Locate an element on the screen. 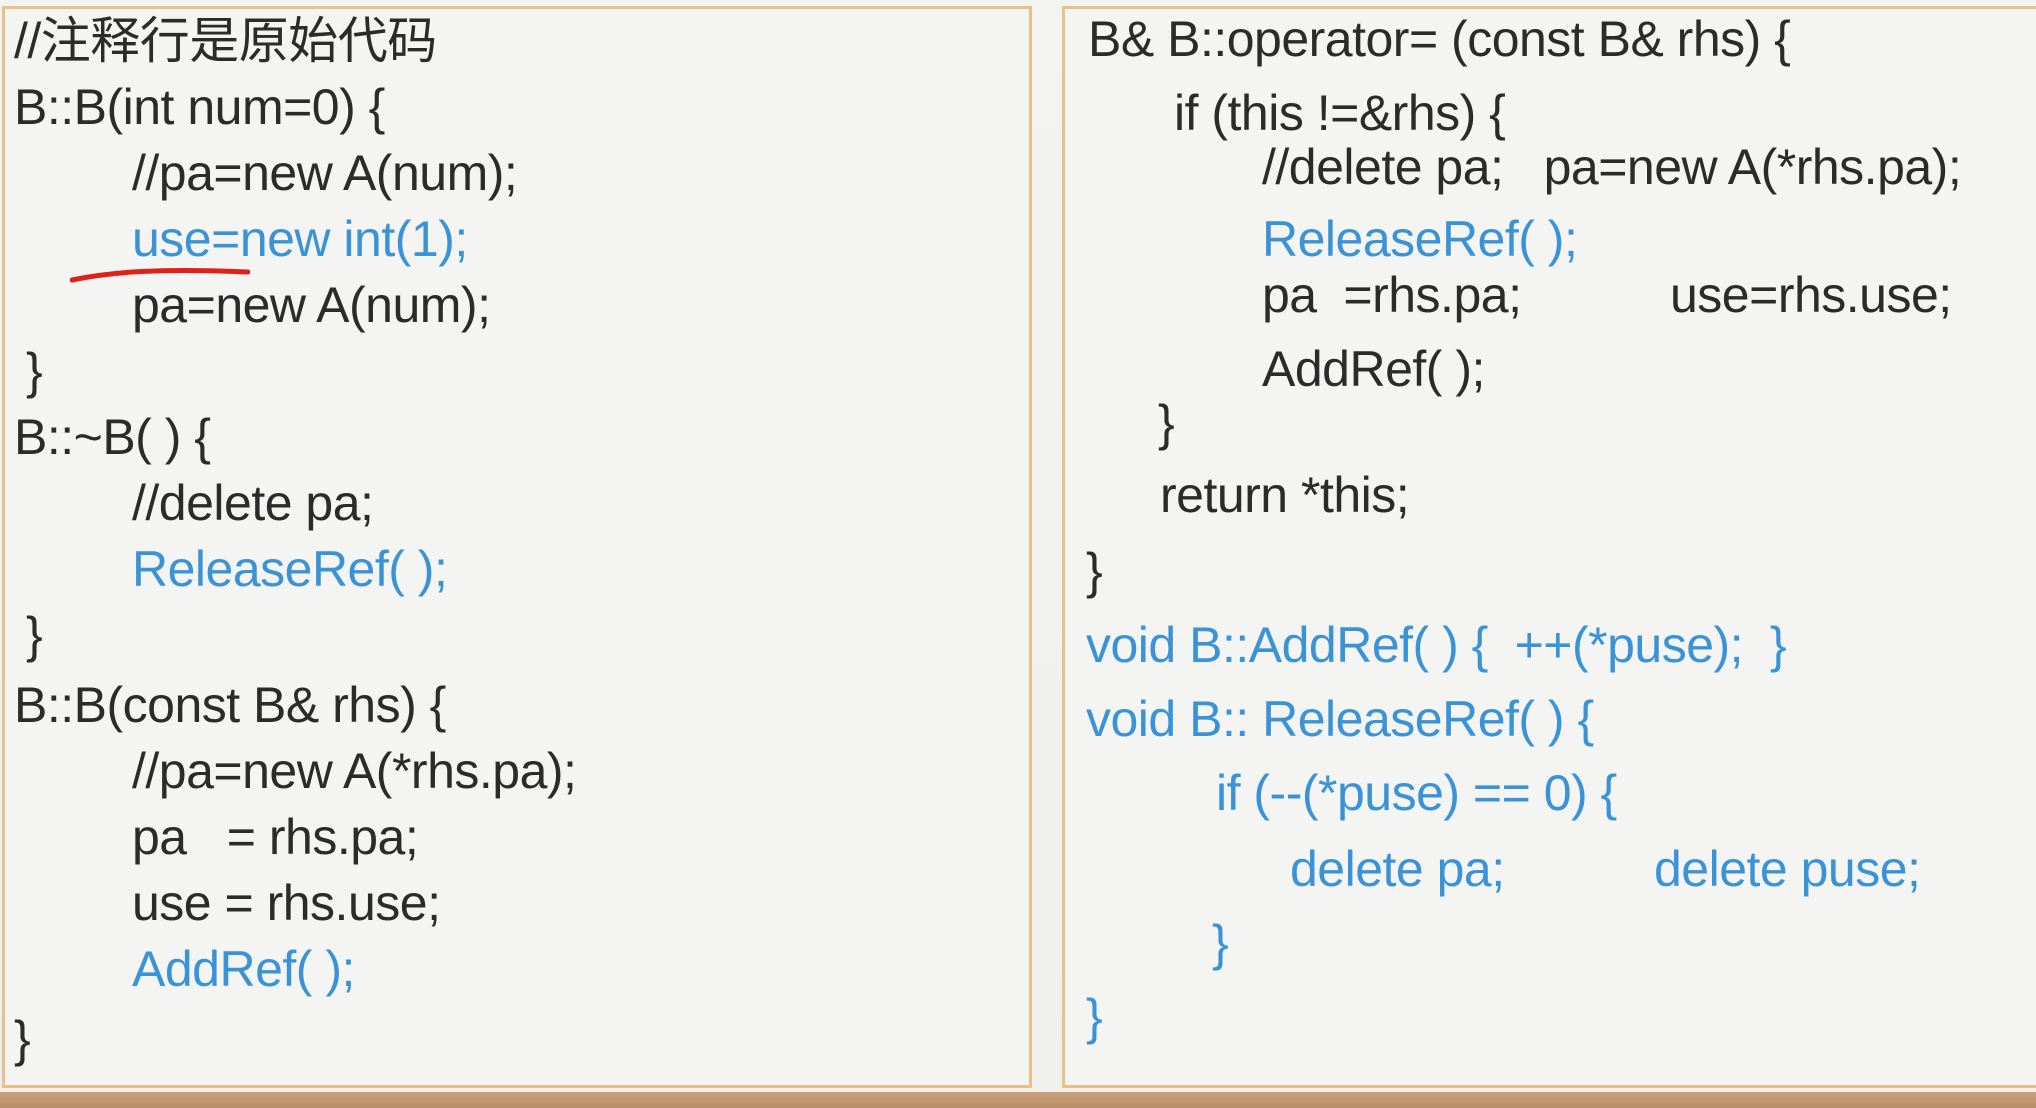 The width and height of the screenshot is (2036, 1108). red-underline-annotation is located at coordinates (160, 275).